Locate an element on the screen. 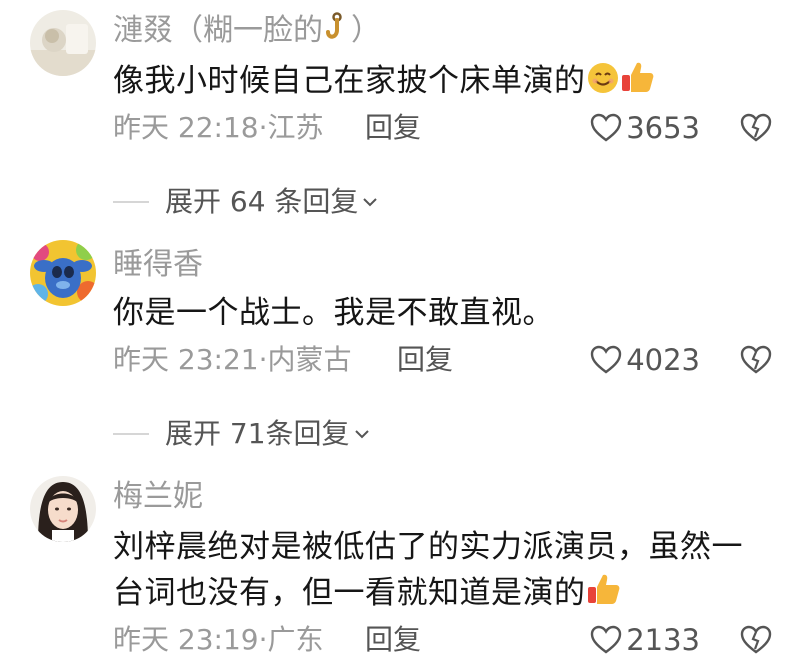 The height and width of the screenshot is (667, 800). username: 漣叕（糊一脸的 ） is located at coordinates (247, 33).